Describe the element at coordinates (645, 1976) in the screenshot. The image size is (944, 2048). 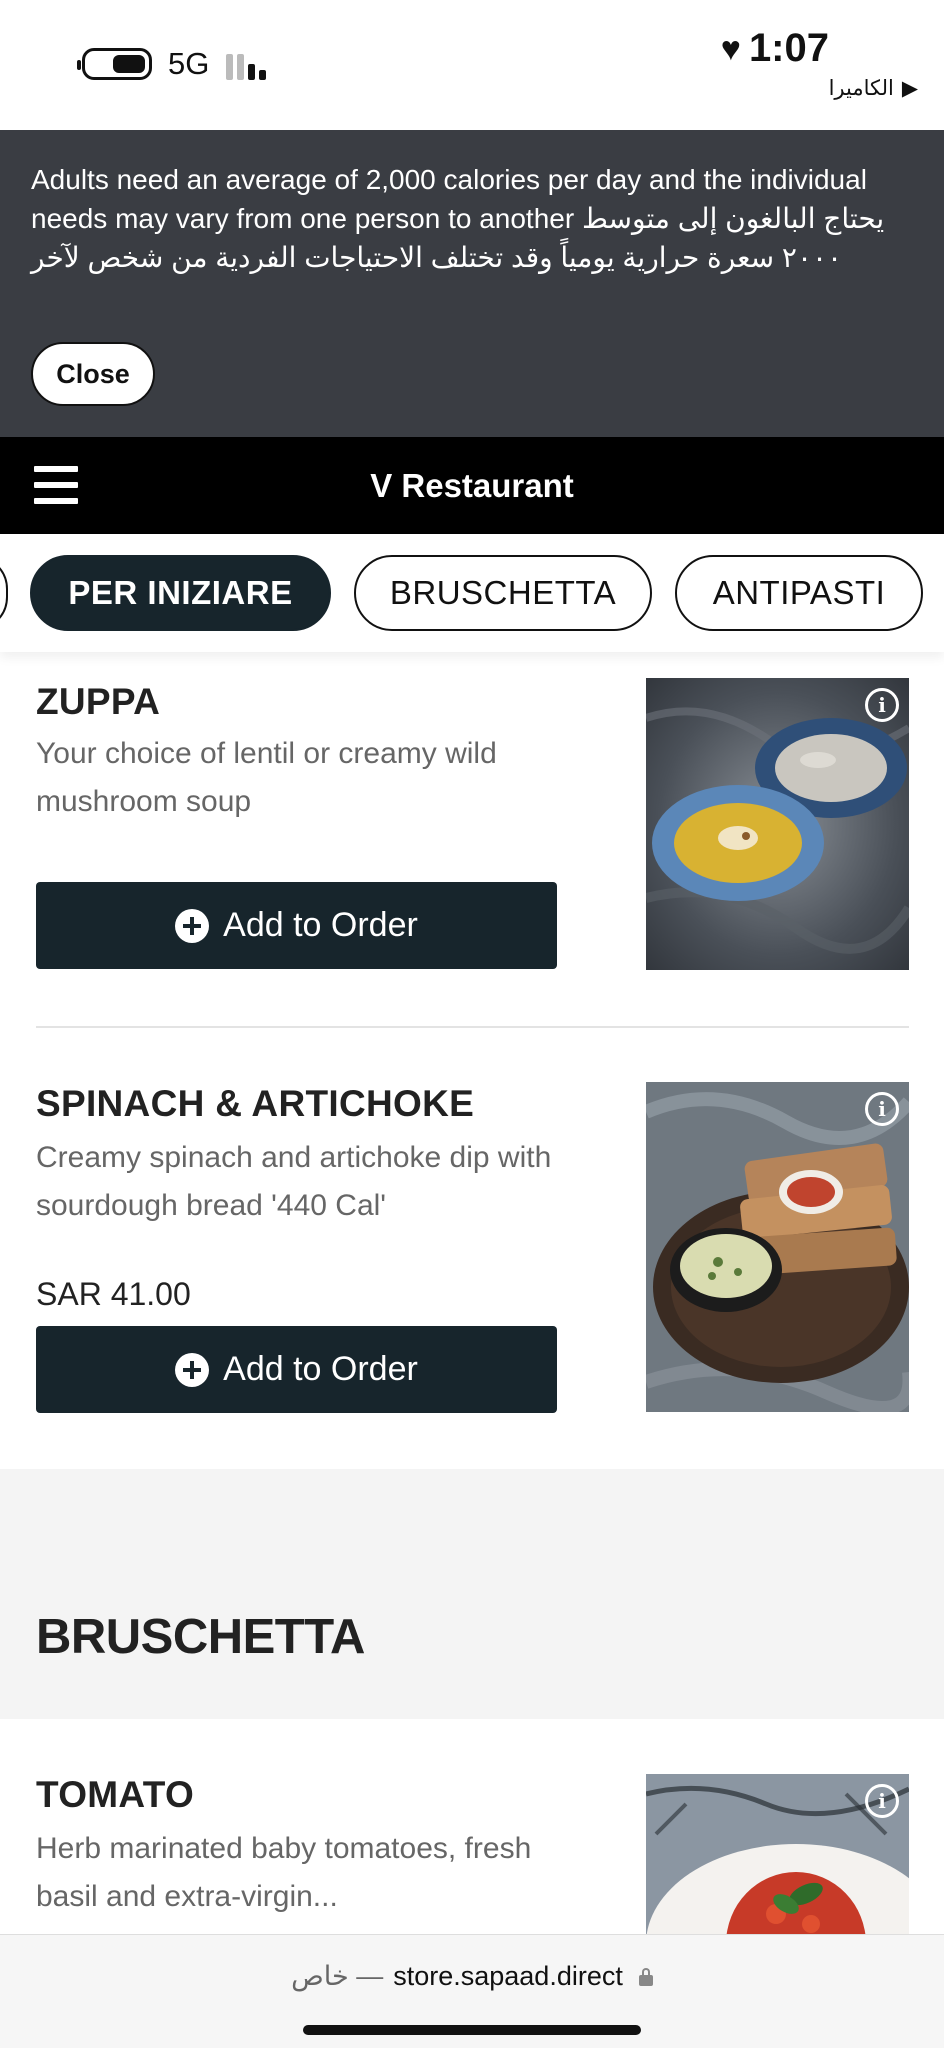
I see `lock-icon` at that location.